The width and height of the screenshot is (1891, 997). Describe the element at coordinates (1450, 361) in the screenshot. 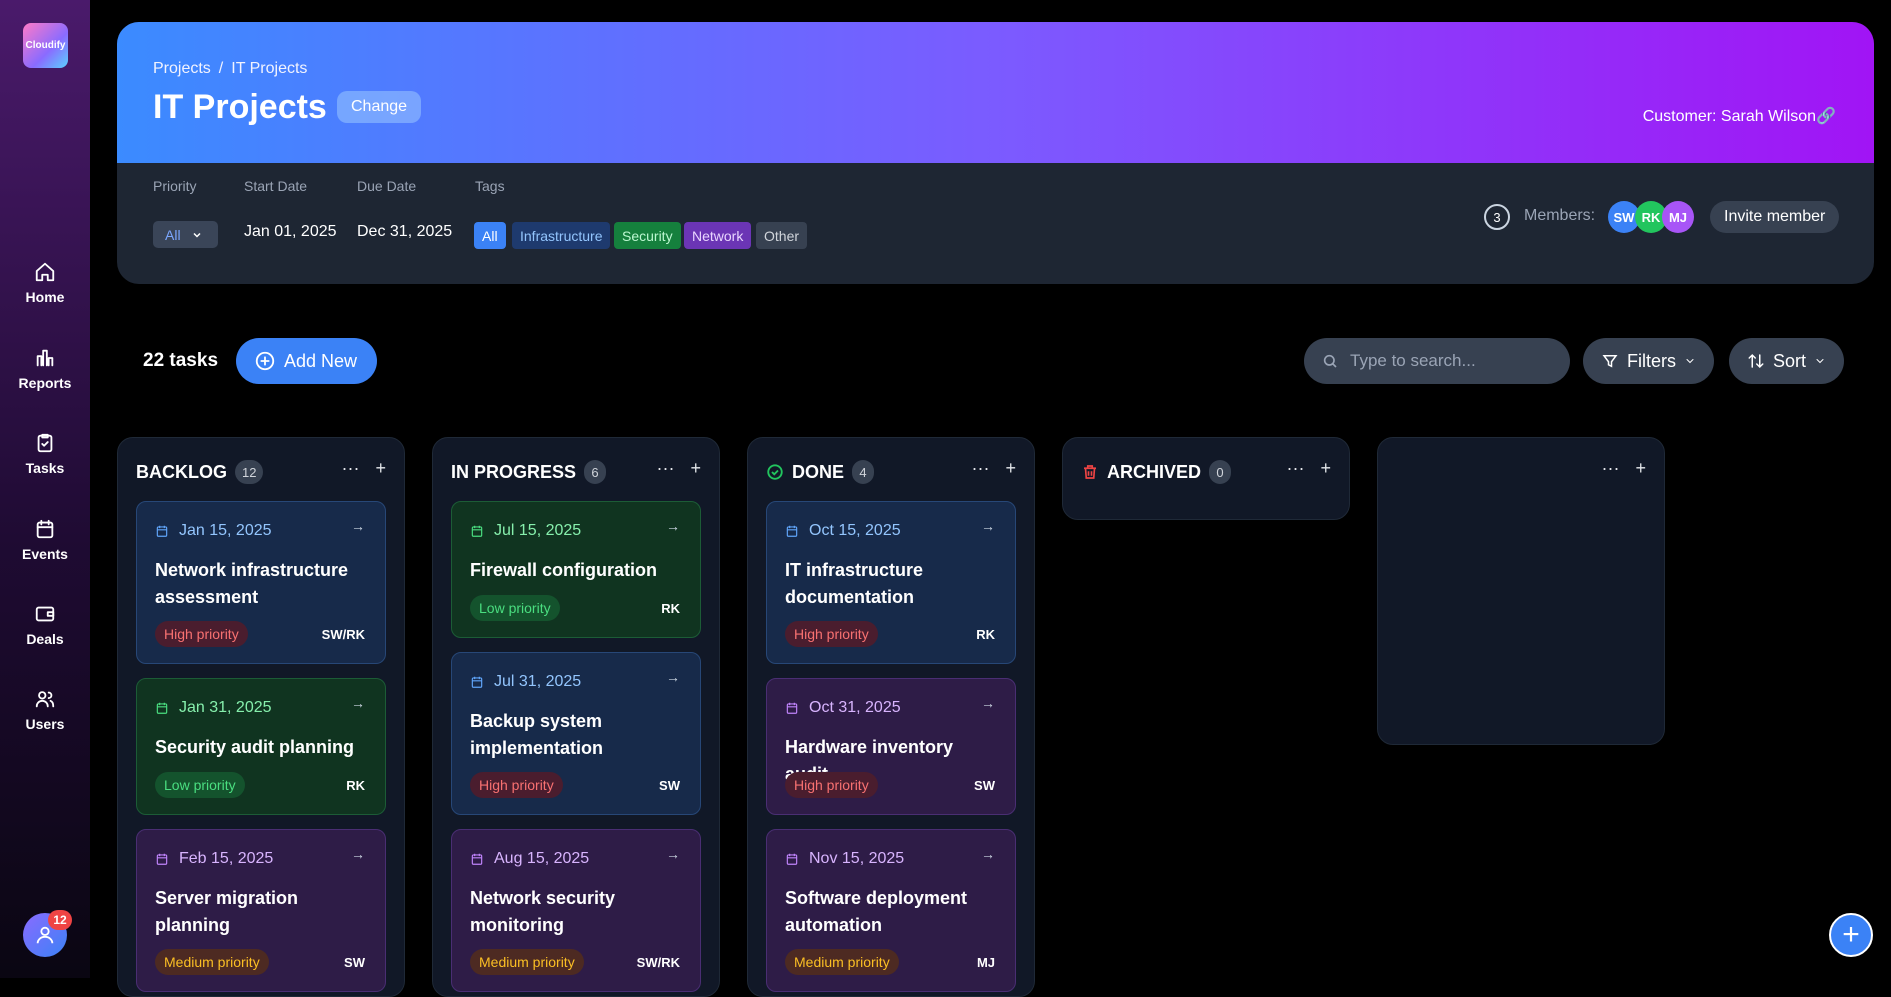

I see `search-input` at that location.